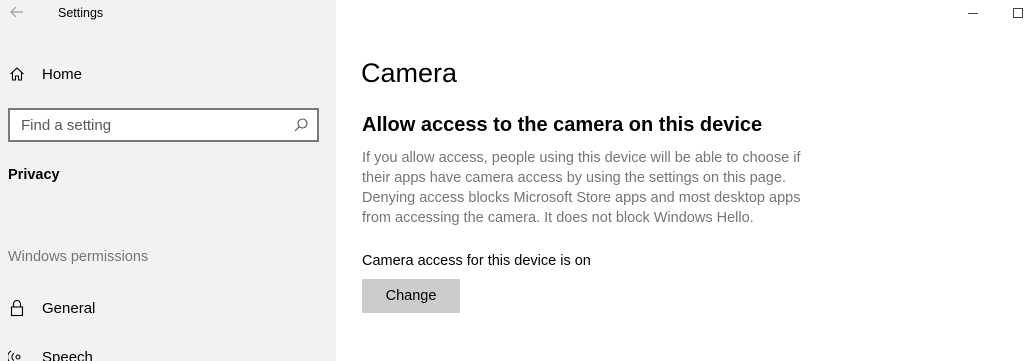 Image resolution: width=1024 pixels, height=361 pixels. Describe the element at coordinates (81, 13) in the screenshot. I see `app-title: Settings` at that location.